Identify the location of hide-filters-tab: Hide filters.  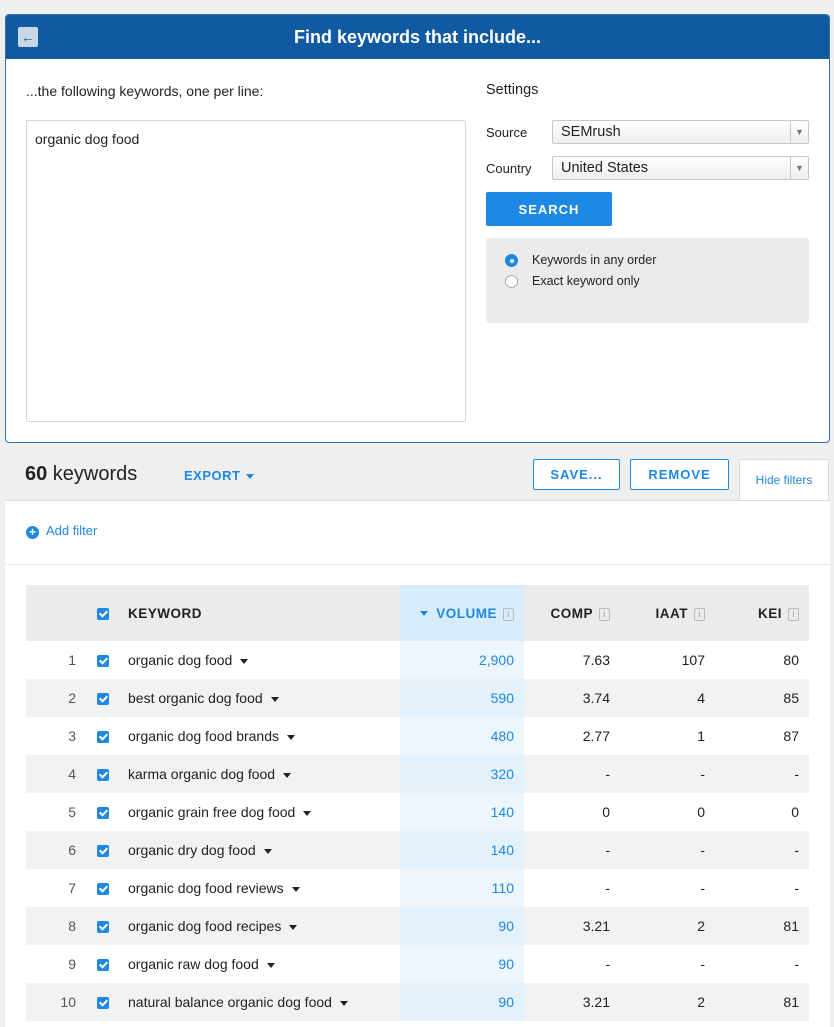
(784, 480).